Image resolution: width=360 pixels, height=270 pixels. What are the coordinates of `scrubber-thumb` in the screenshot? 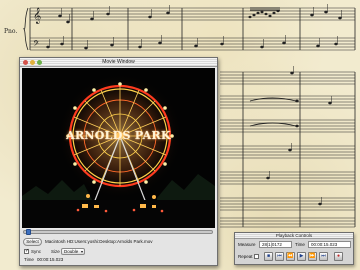 It's located at (28, 232).